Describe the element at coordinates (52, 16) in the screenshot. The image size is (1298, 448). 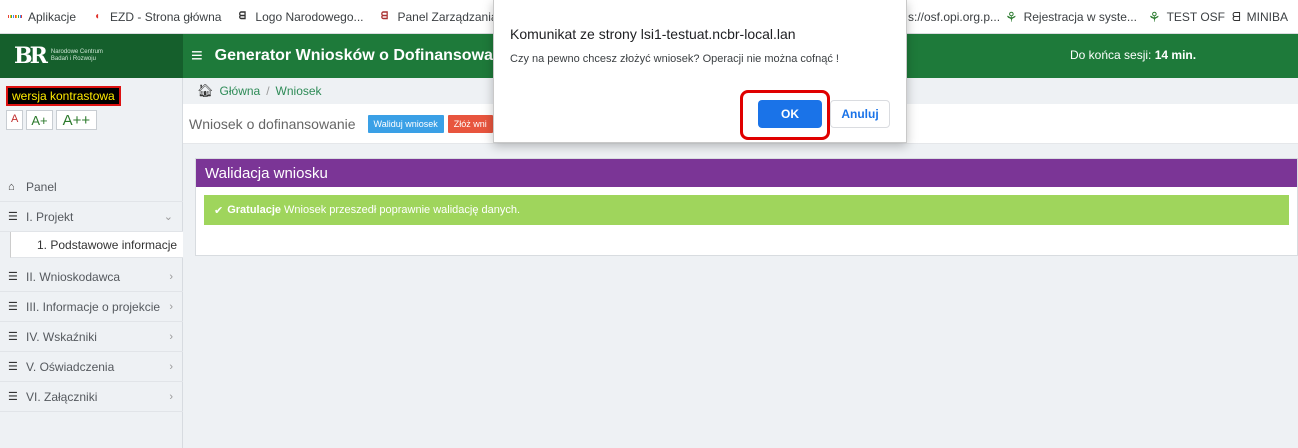
I see `bookmark-label: Aplikacje` at that location.